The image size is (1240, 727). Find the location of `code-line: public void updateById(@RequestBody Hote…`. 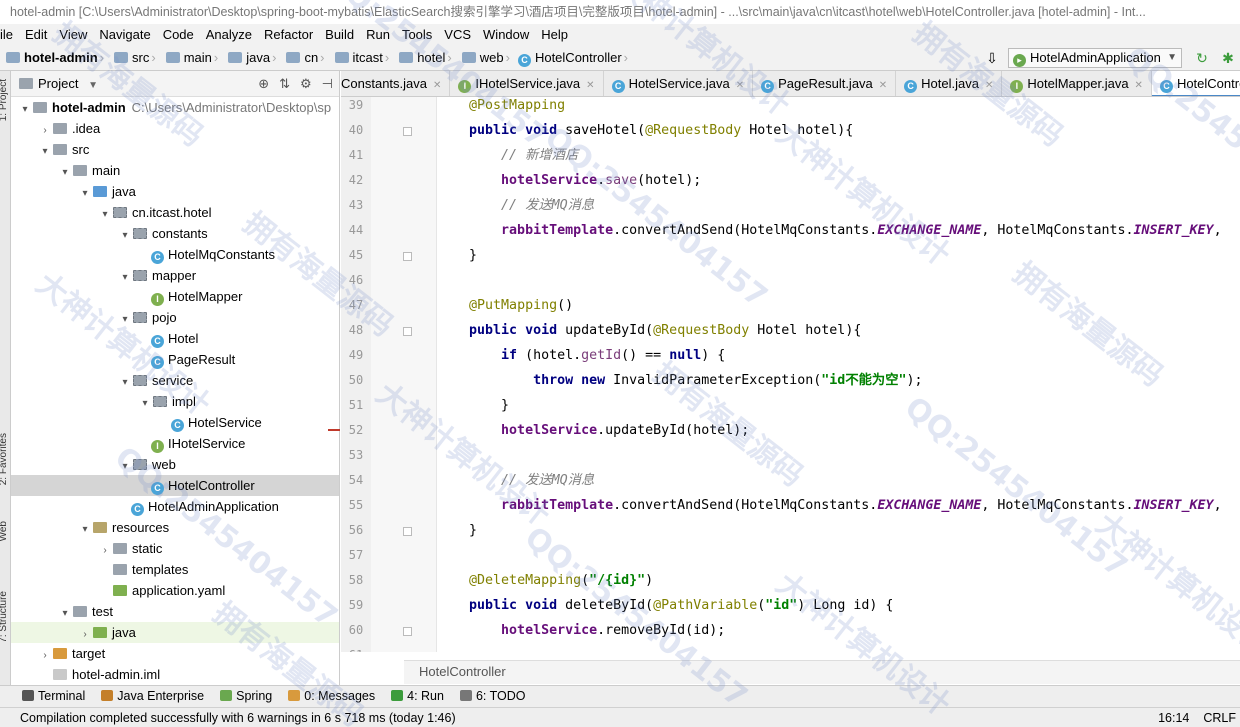

code-line: public void updateById(@RequestBody Hote… is located at coordinates (829, 330).